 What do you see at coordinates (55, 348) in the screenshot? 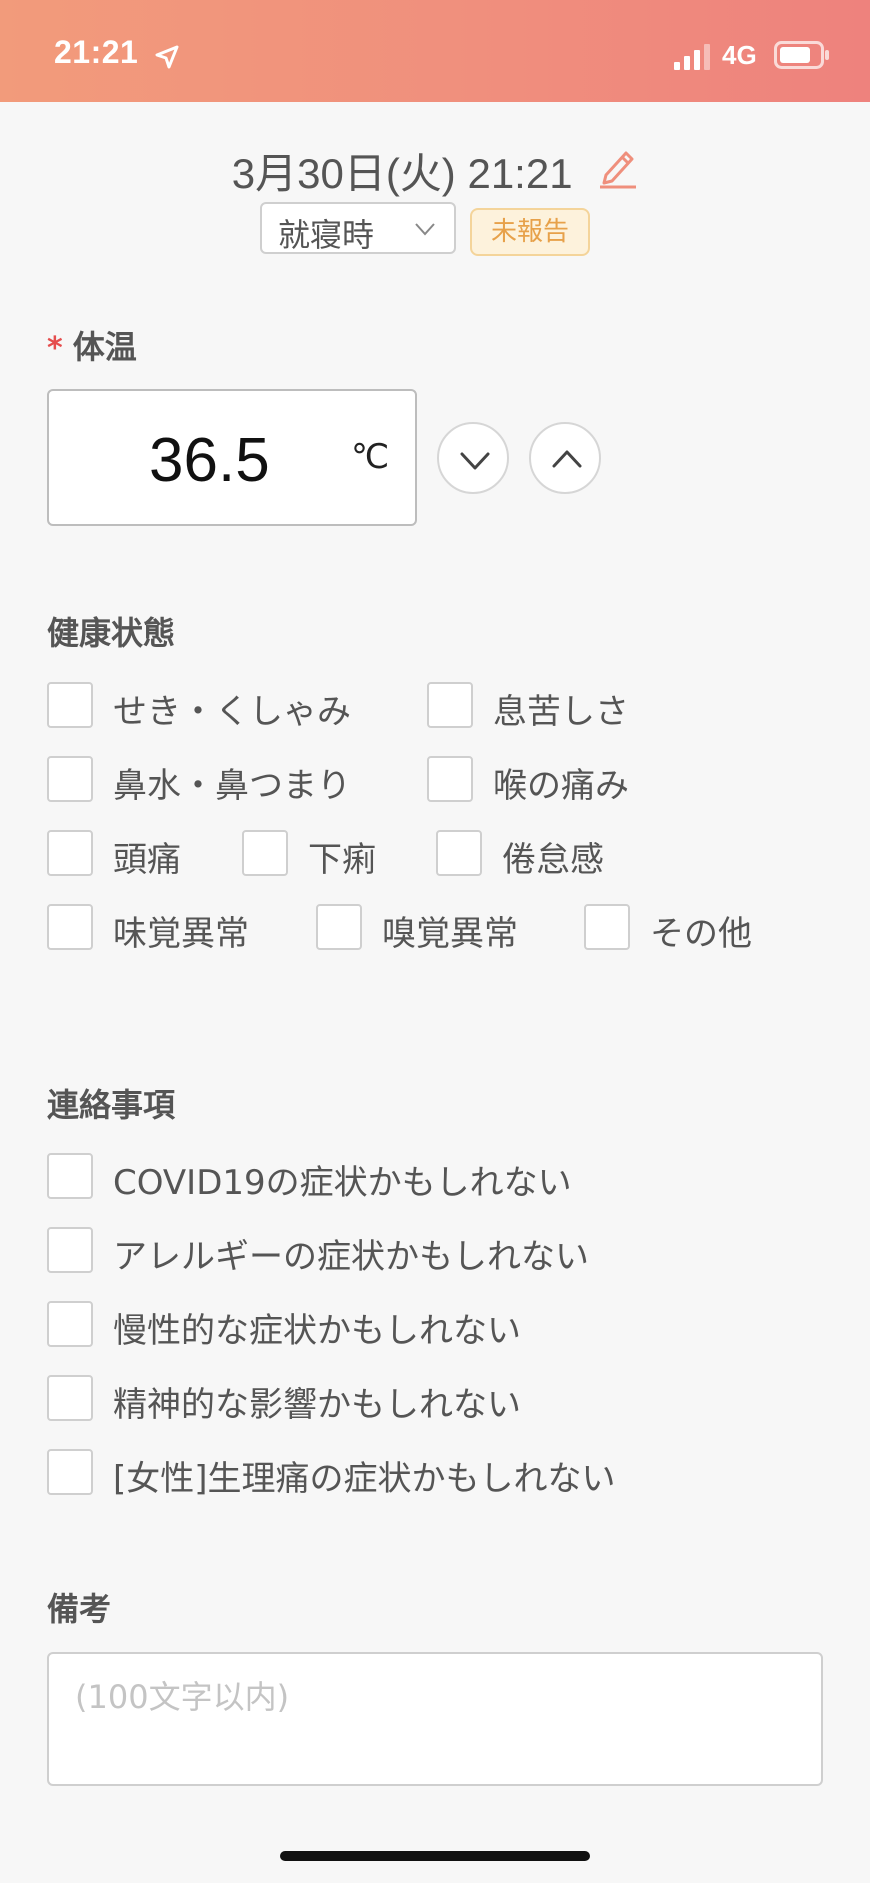
I see `required-mark: *` at bounding box center [55, 348].